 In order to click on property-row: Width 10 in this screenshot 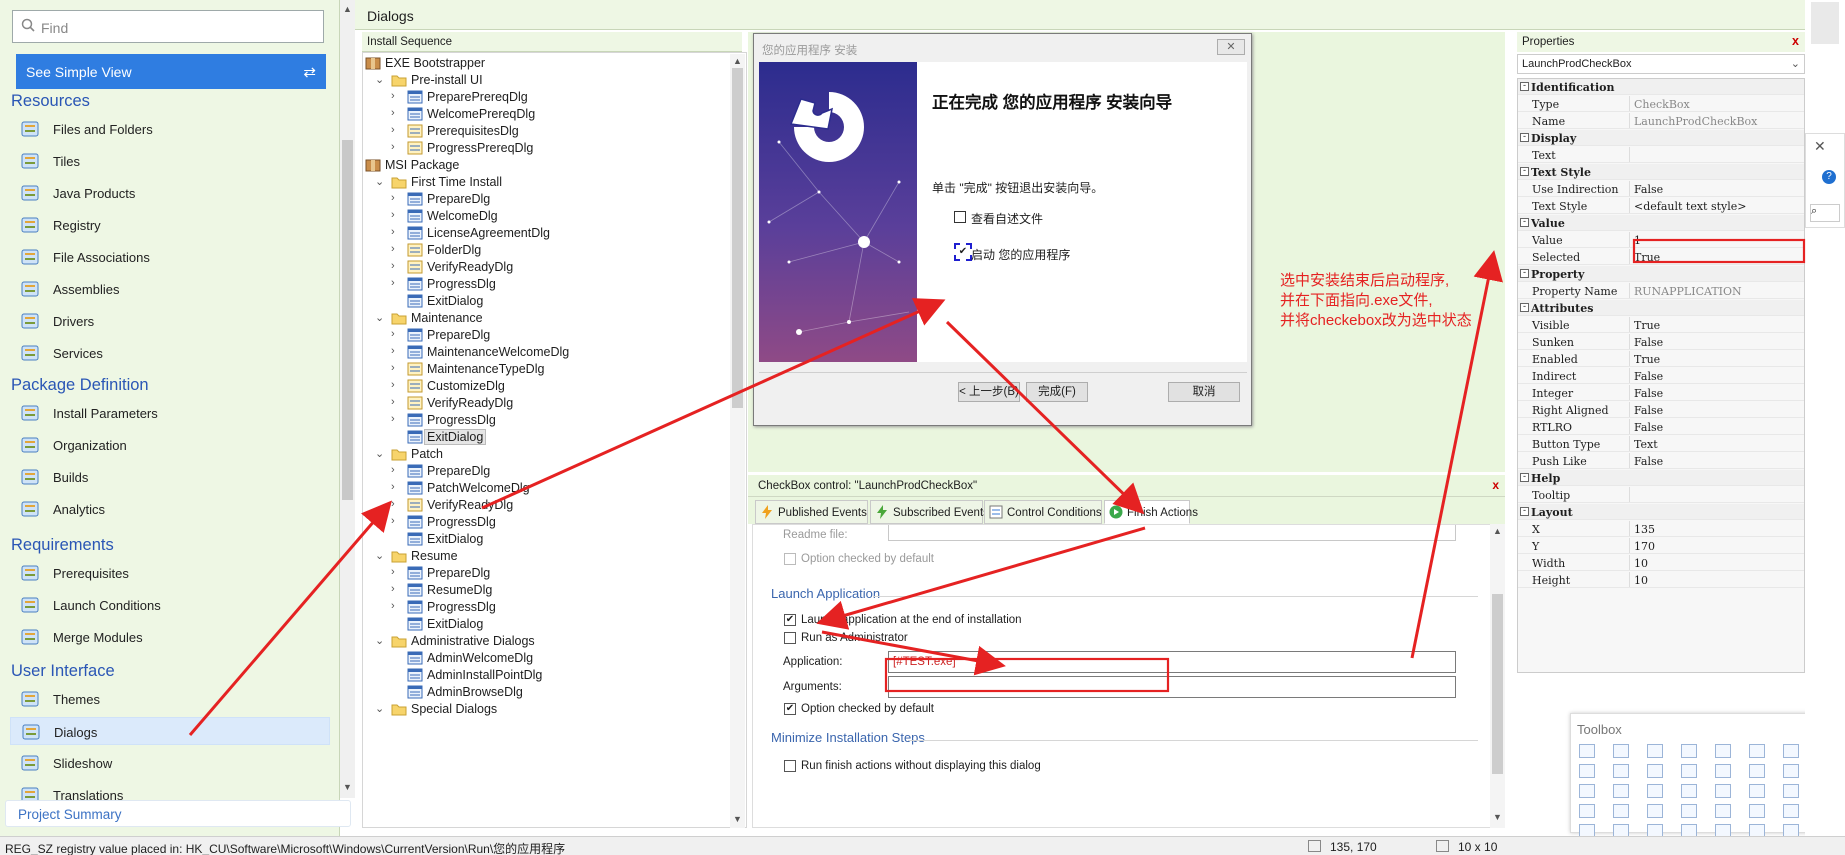, I will do `click(1661, 563)`.